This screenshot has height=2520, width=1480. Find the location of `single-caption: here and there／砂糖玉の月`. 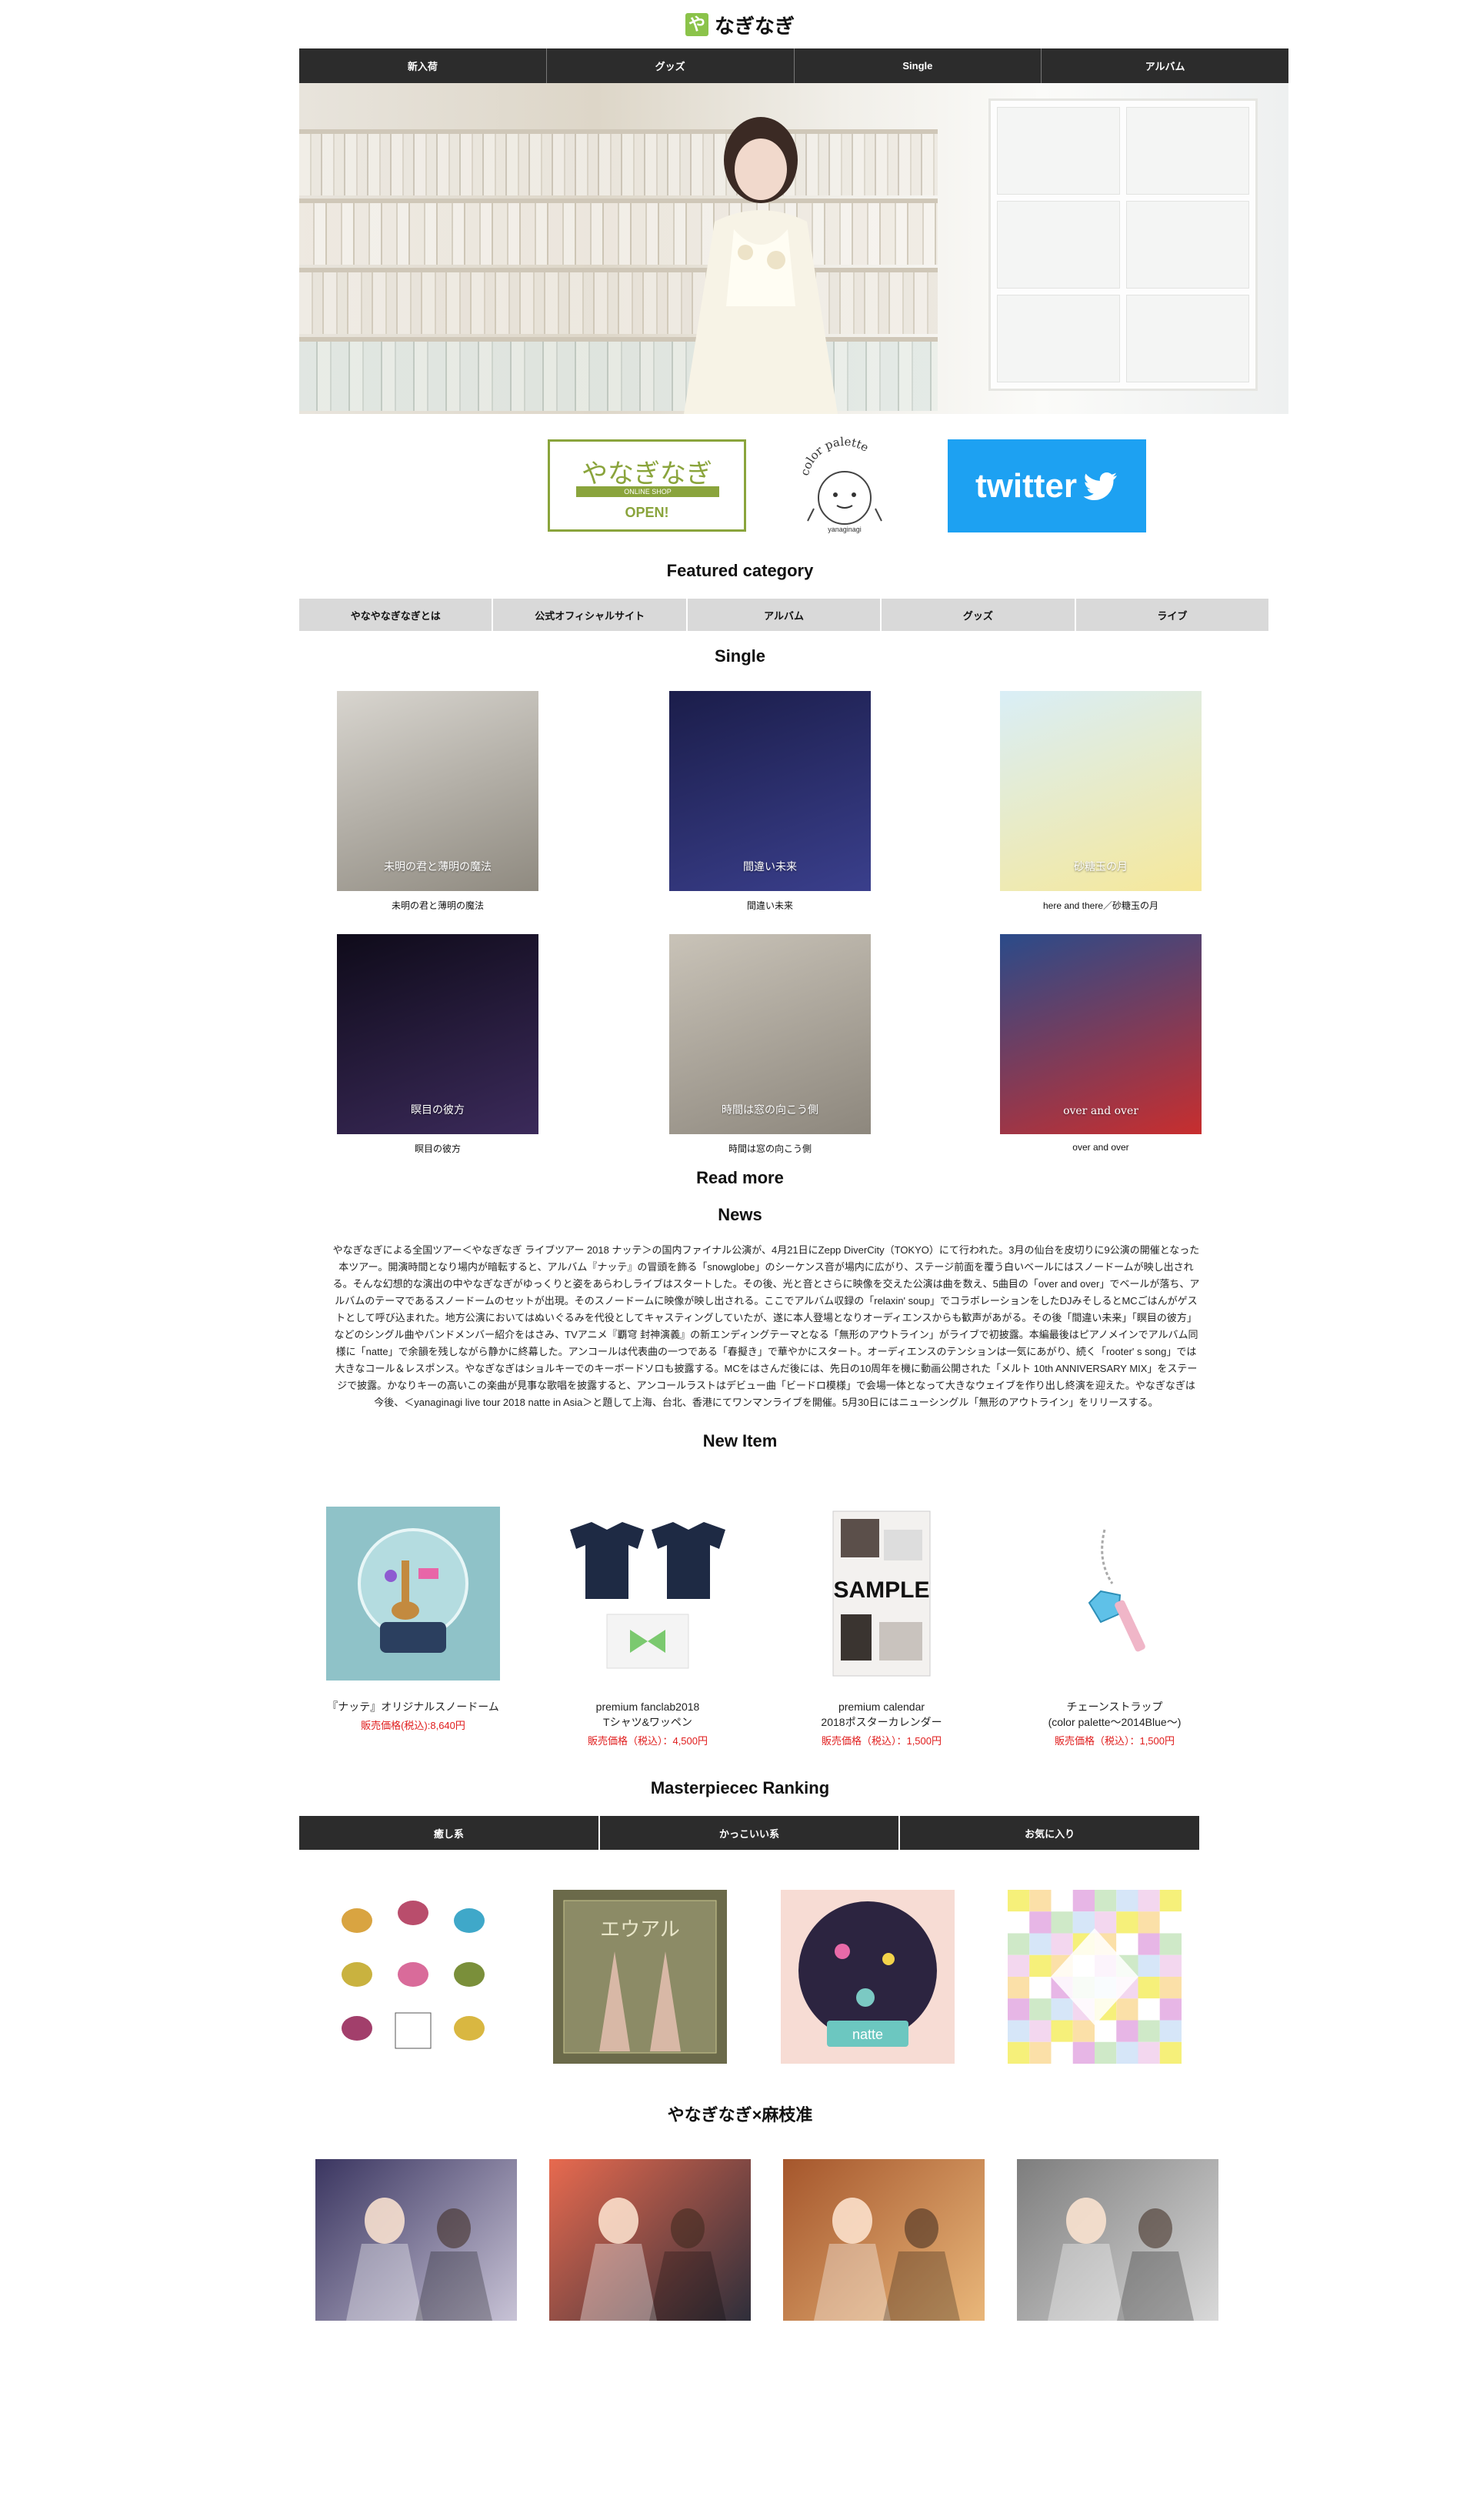

single-caption: here and there／砂糖玉の月 is located at coordinates (1101, 906).